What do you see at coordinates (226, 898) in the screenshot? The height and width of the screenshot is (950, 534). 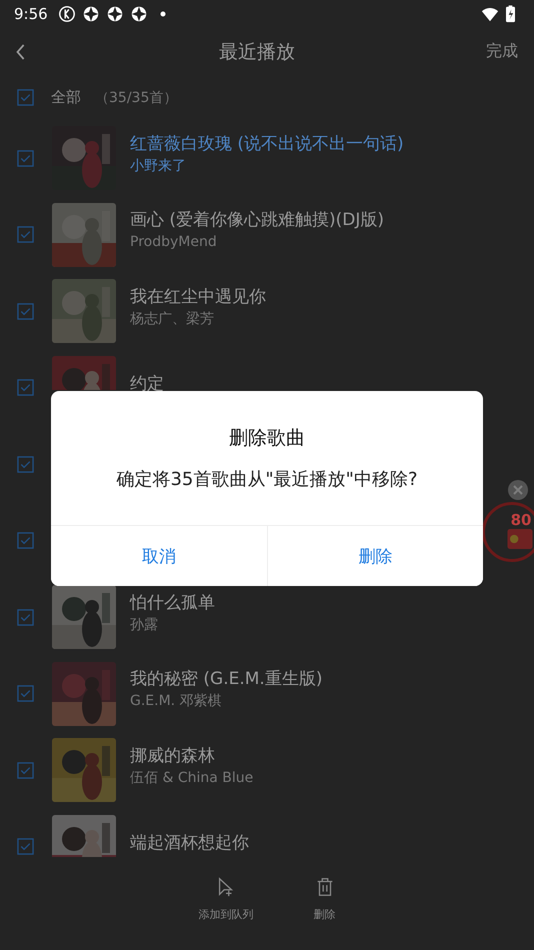 I see `bottom-action-button: 添加到队列` at bounding box center [226, 898].